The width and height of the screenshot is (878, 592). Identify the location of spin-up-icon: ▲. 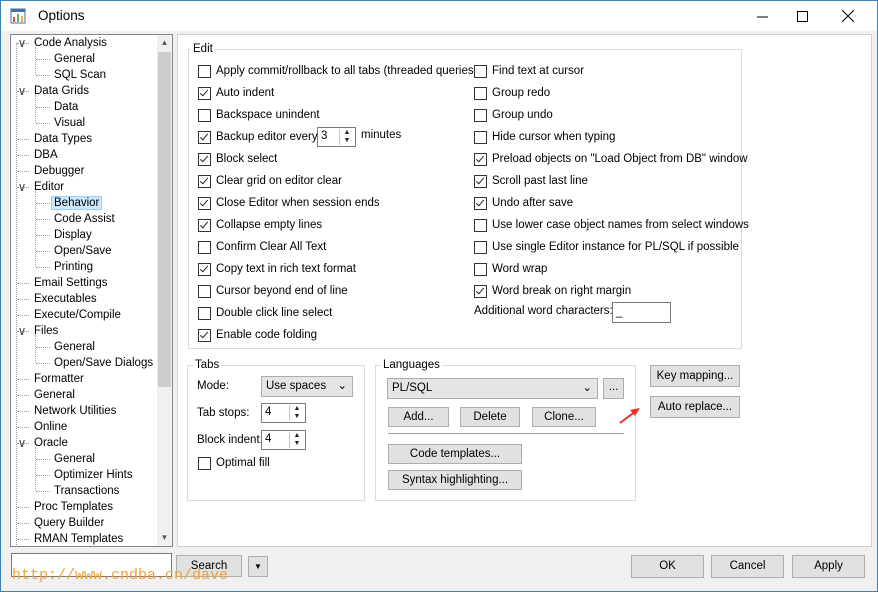
(297, 436).